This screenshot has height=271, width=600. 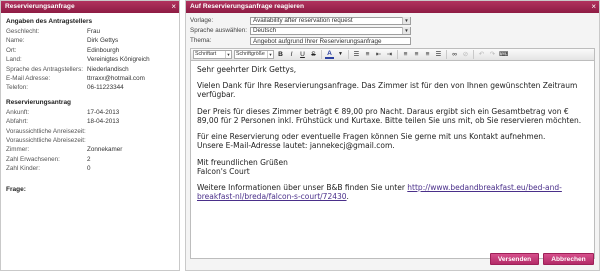 What do you see at coordinates (568, 259) in the screenshot?
I see `cancel-button: Abbrechen` at bounding box center [568, 259].